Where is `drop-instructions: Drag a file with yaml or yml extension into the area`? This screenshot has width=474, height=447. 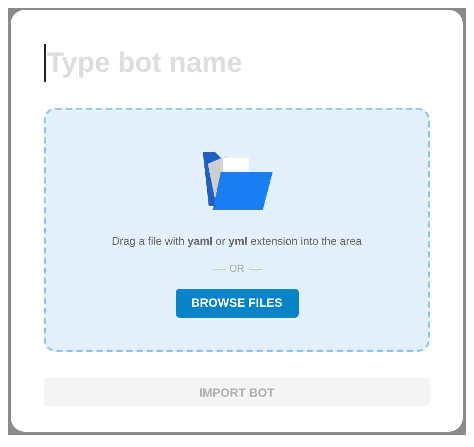 drop-instructions: Drag a file with yaml or yml extension into the area is located at coordinates (237, 242).